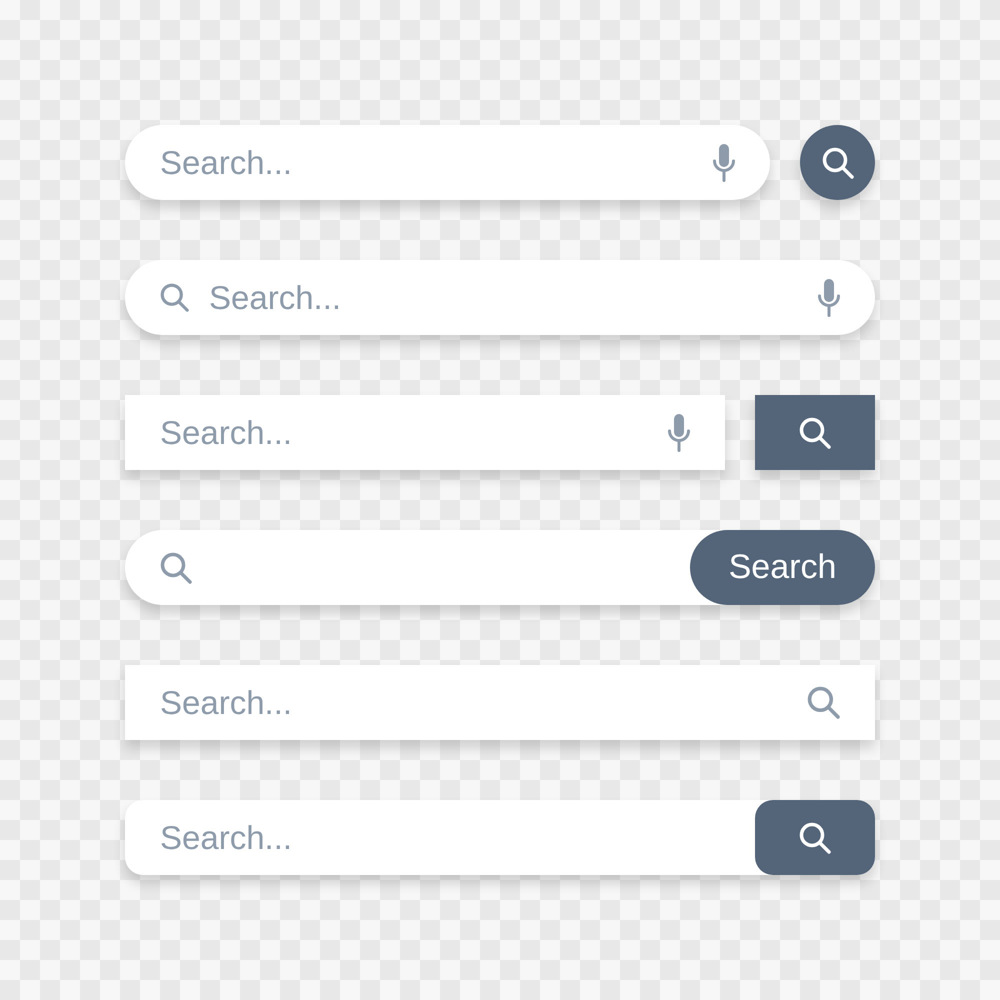 Image resolution: width=1000 pixels, height=1000 pixels. I want to click on search-field: Search, so click(500, 567).